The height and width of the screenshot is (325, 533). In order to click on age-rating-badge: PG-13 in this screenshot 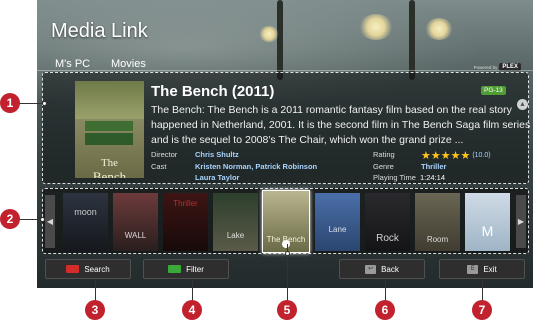, I will do `click(493, 90)`.